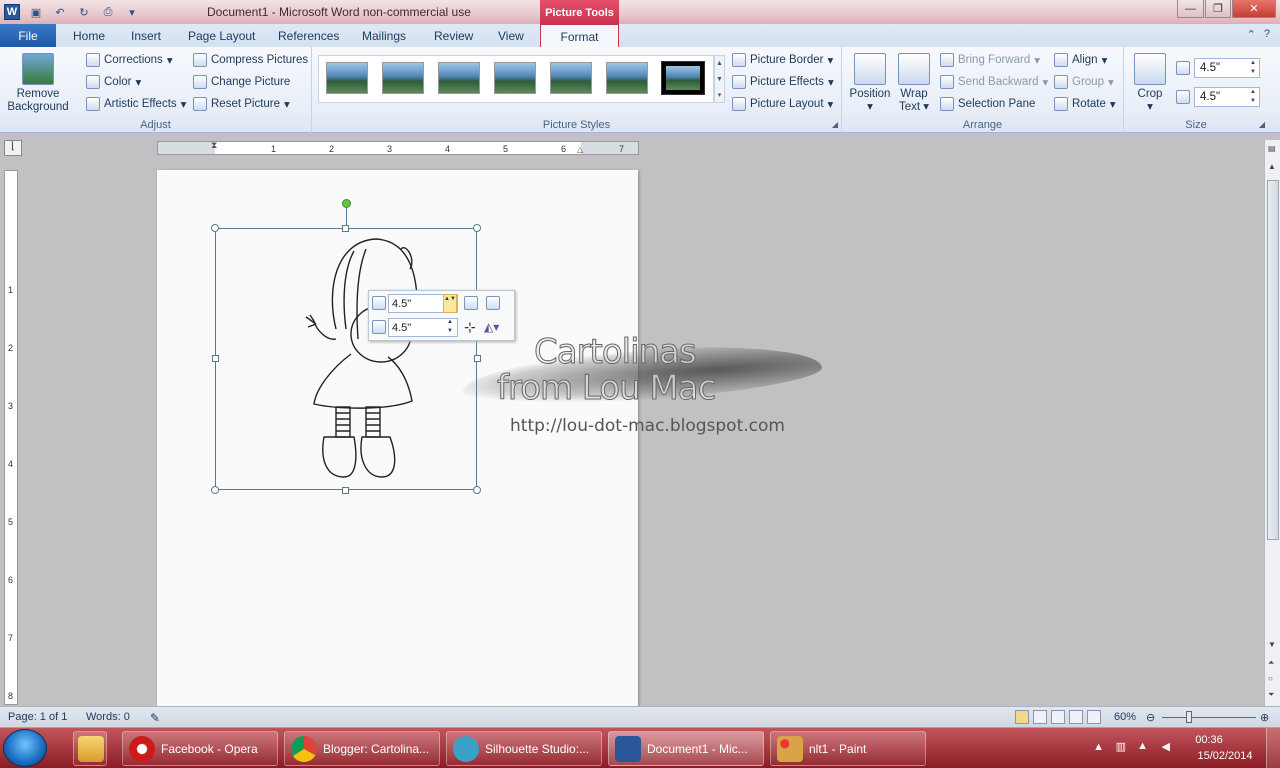 The width and height of the screenshot is (1280, 768). Describe the element at coordinates (108, 12) in the screenshot. I see `print-icon: ⎙` at that location.